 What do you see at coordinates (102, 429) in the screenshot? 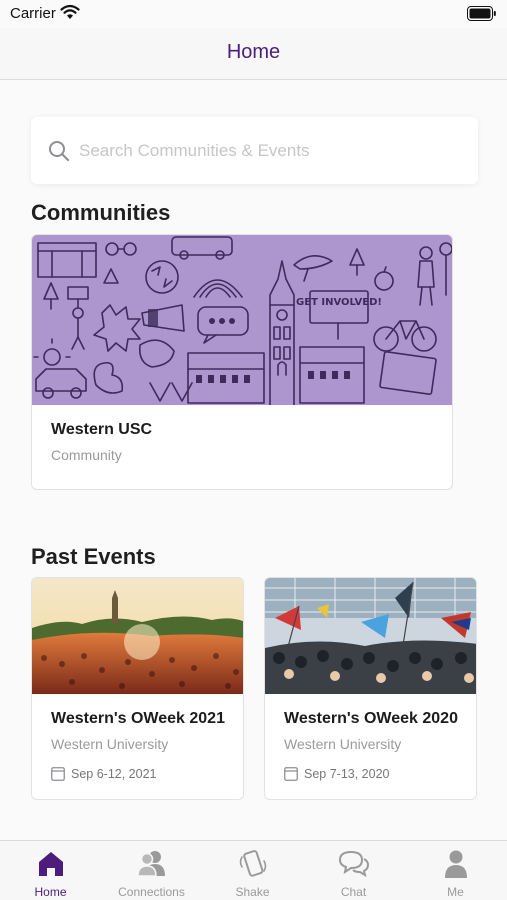
I see `community-name: Western USC` at bounding box center [102, 429].